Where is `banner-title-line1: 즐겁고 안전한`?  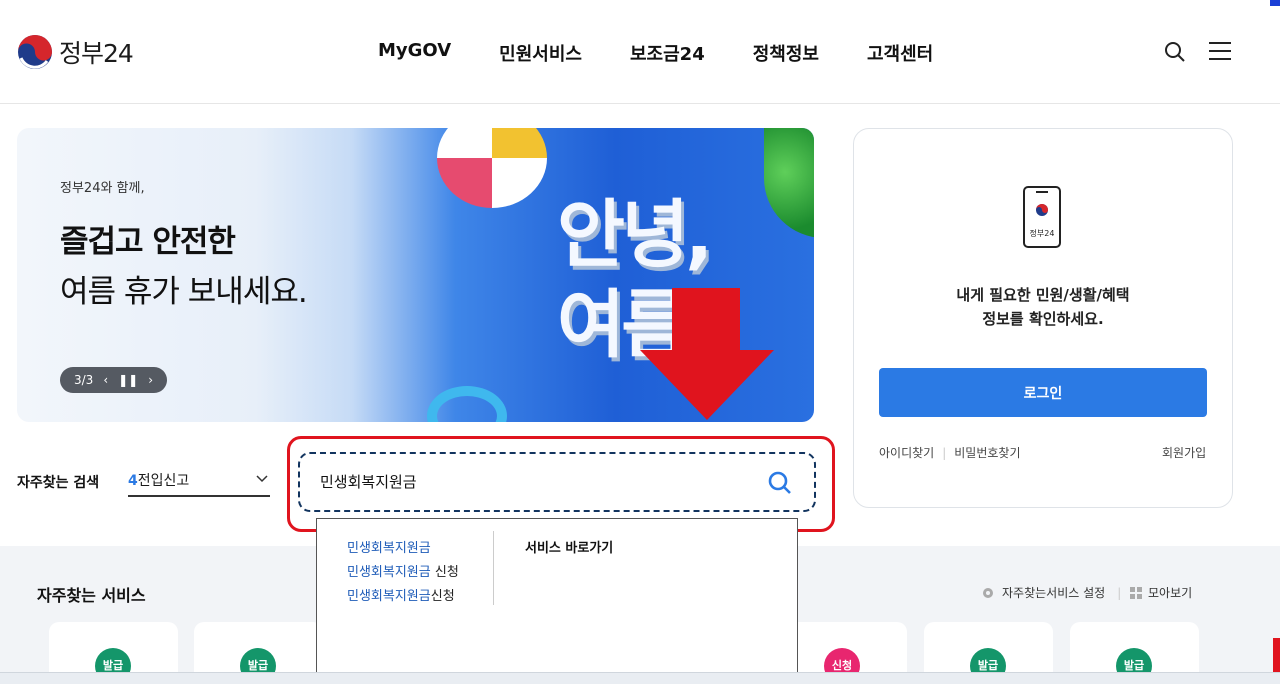 banner-title-line1: 즐겁고 안전한 is located at coordinates (148, 242).